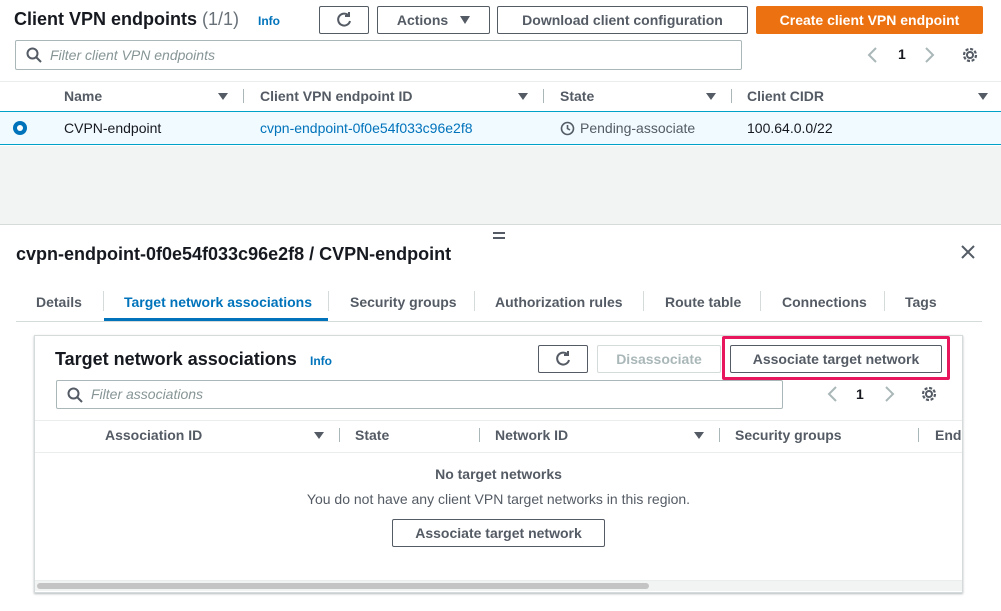 This screenshot has height=611, width=1001. What do you see at coordinates (638, 128) in the screenshot?
I see `cell-state: Pending-associate` at bounding box center [638, 128].